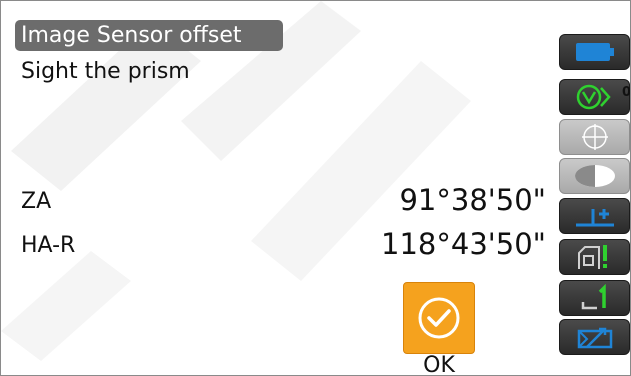 This screenshot has width=631, height=376. I want to click on half-circle-icon, so click(594, 176).